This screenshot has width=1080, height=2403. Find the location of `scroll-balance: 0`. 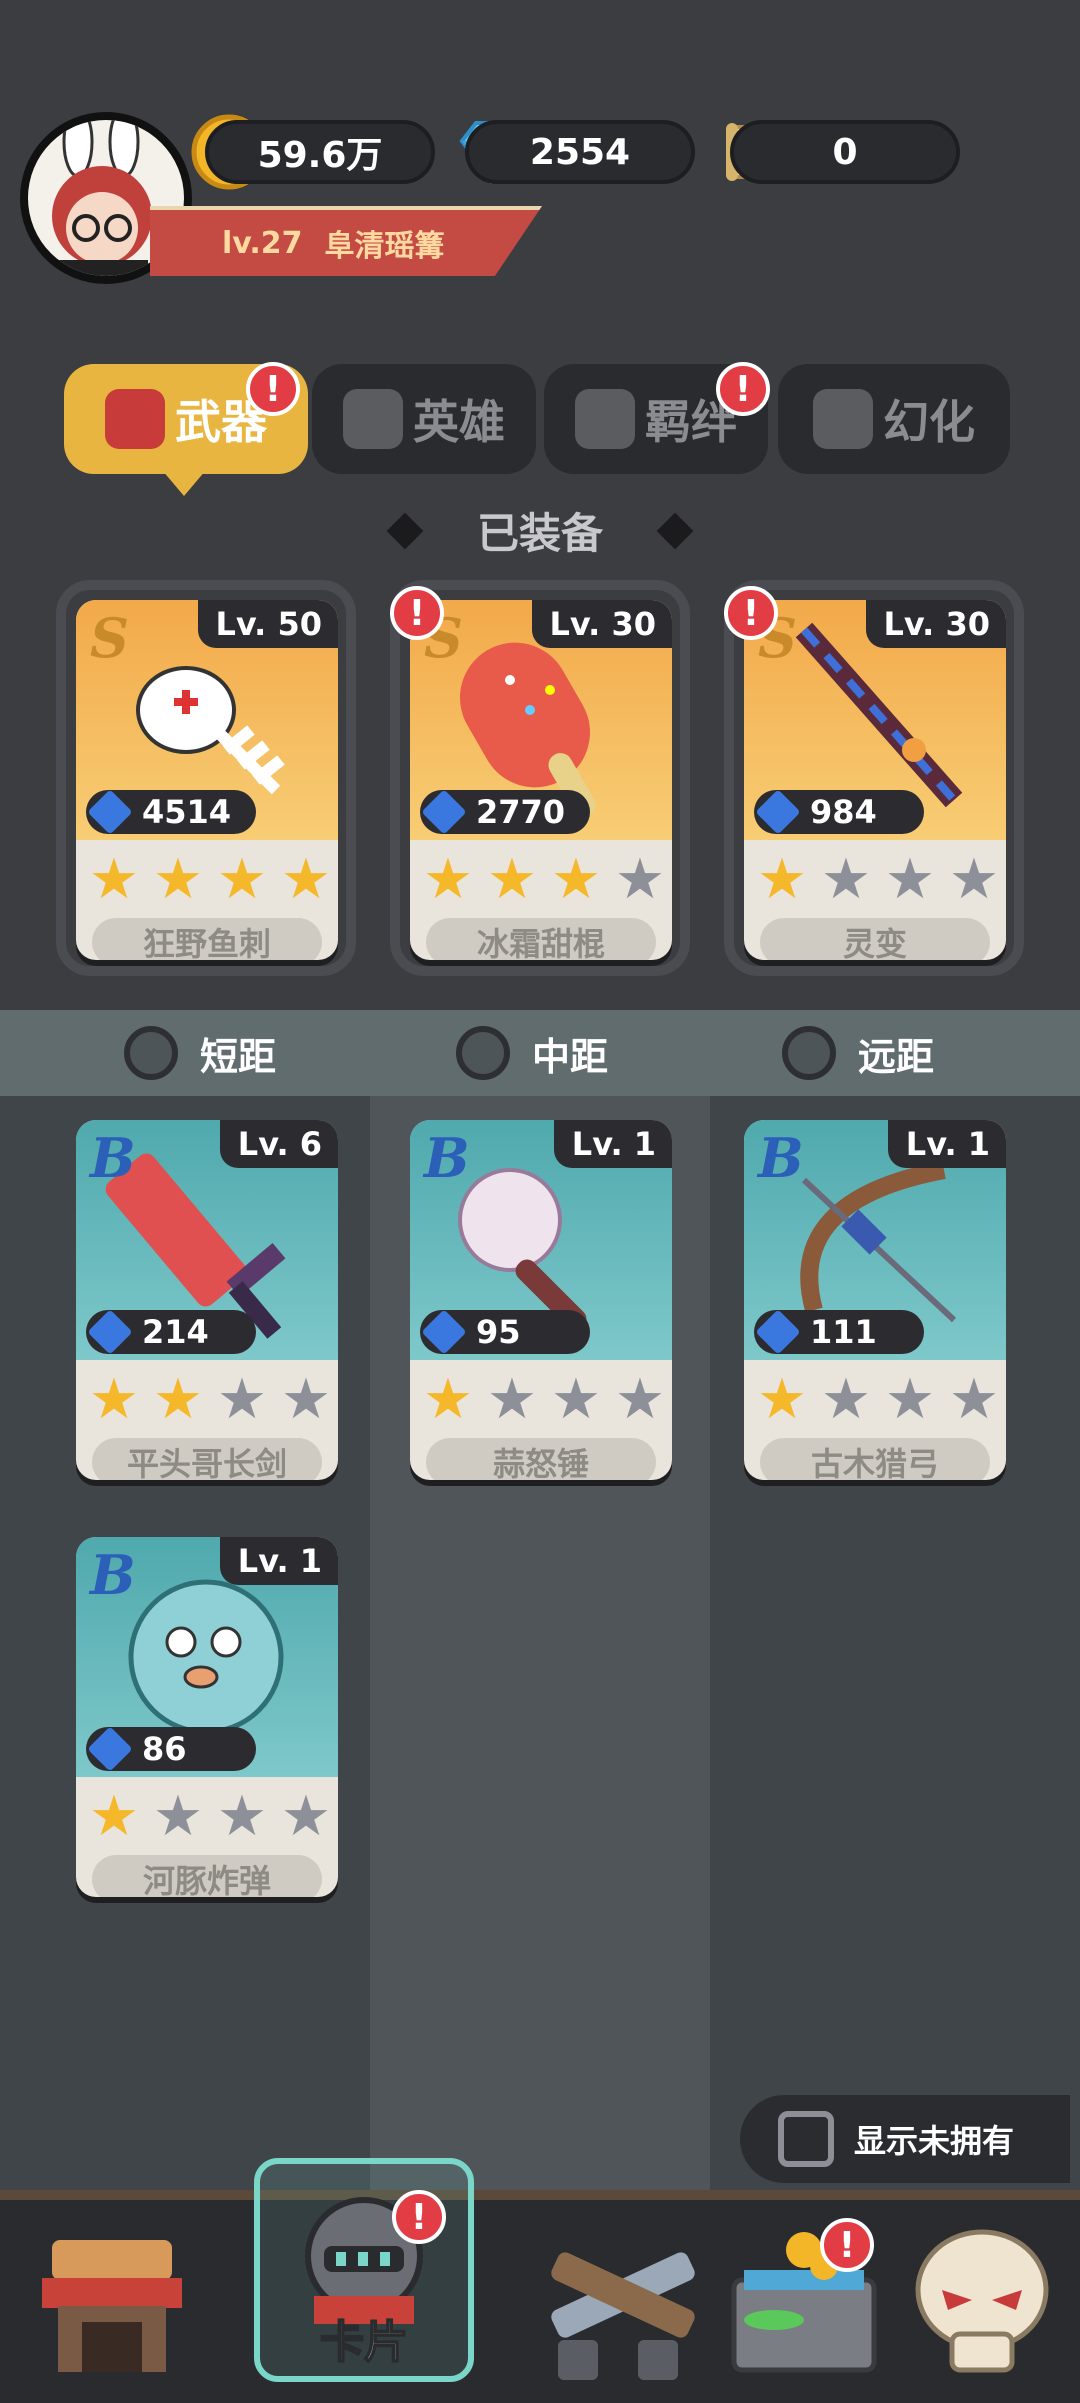

scroll-balance: 0 is located at coordinates (845, 152).